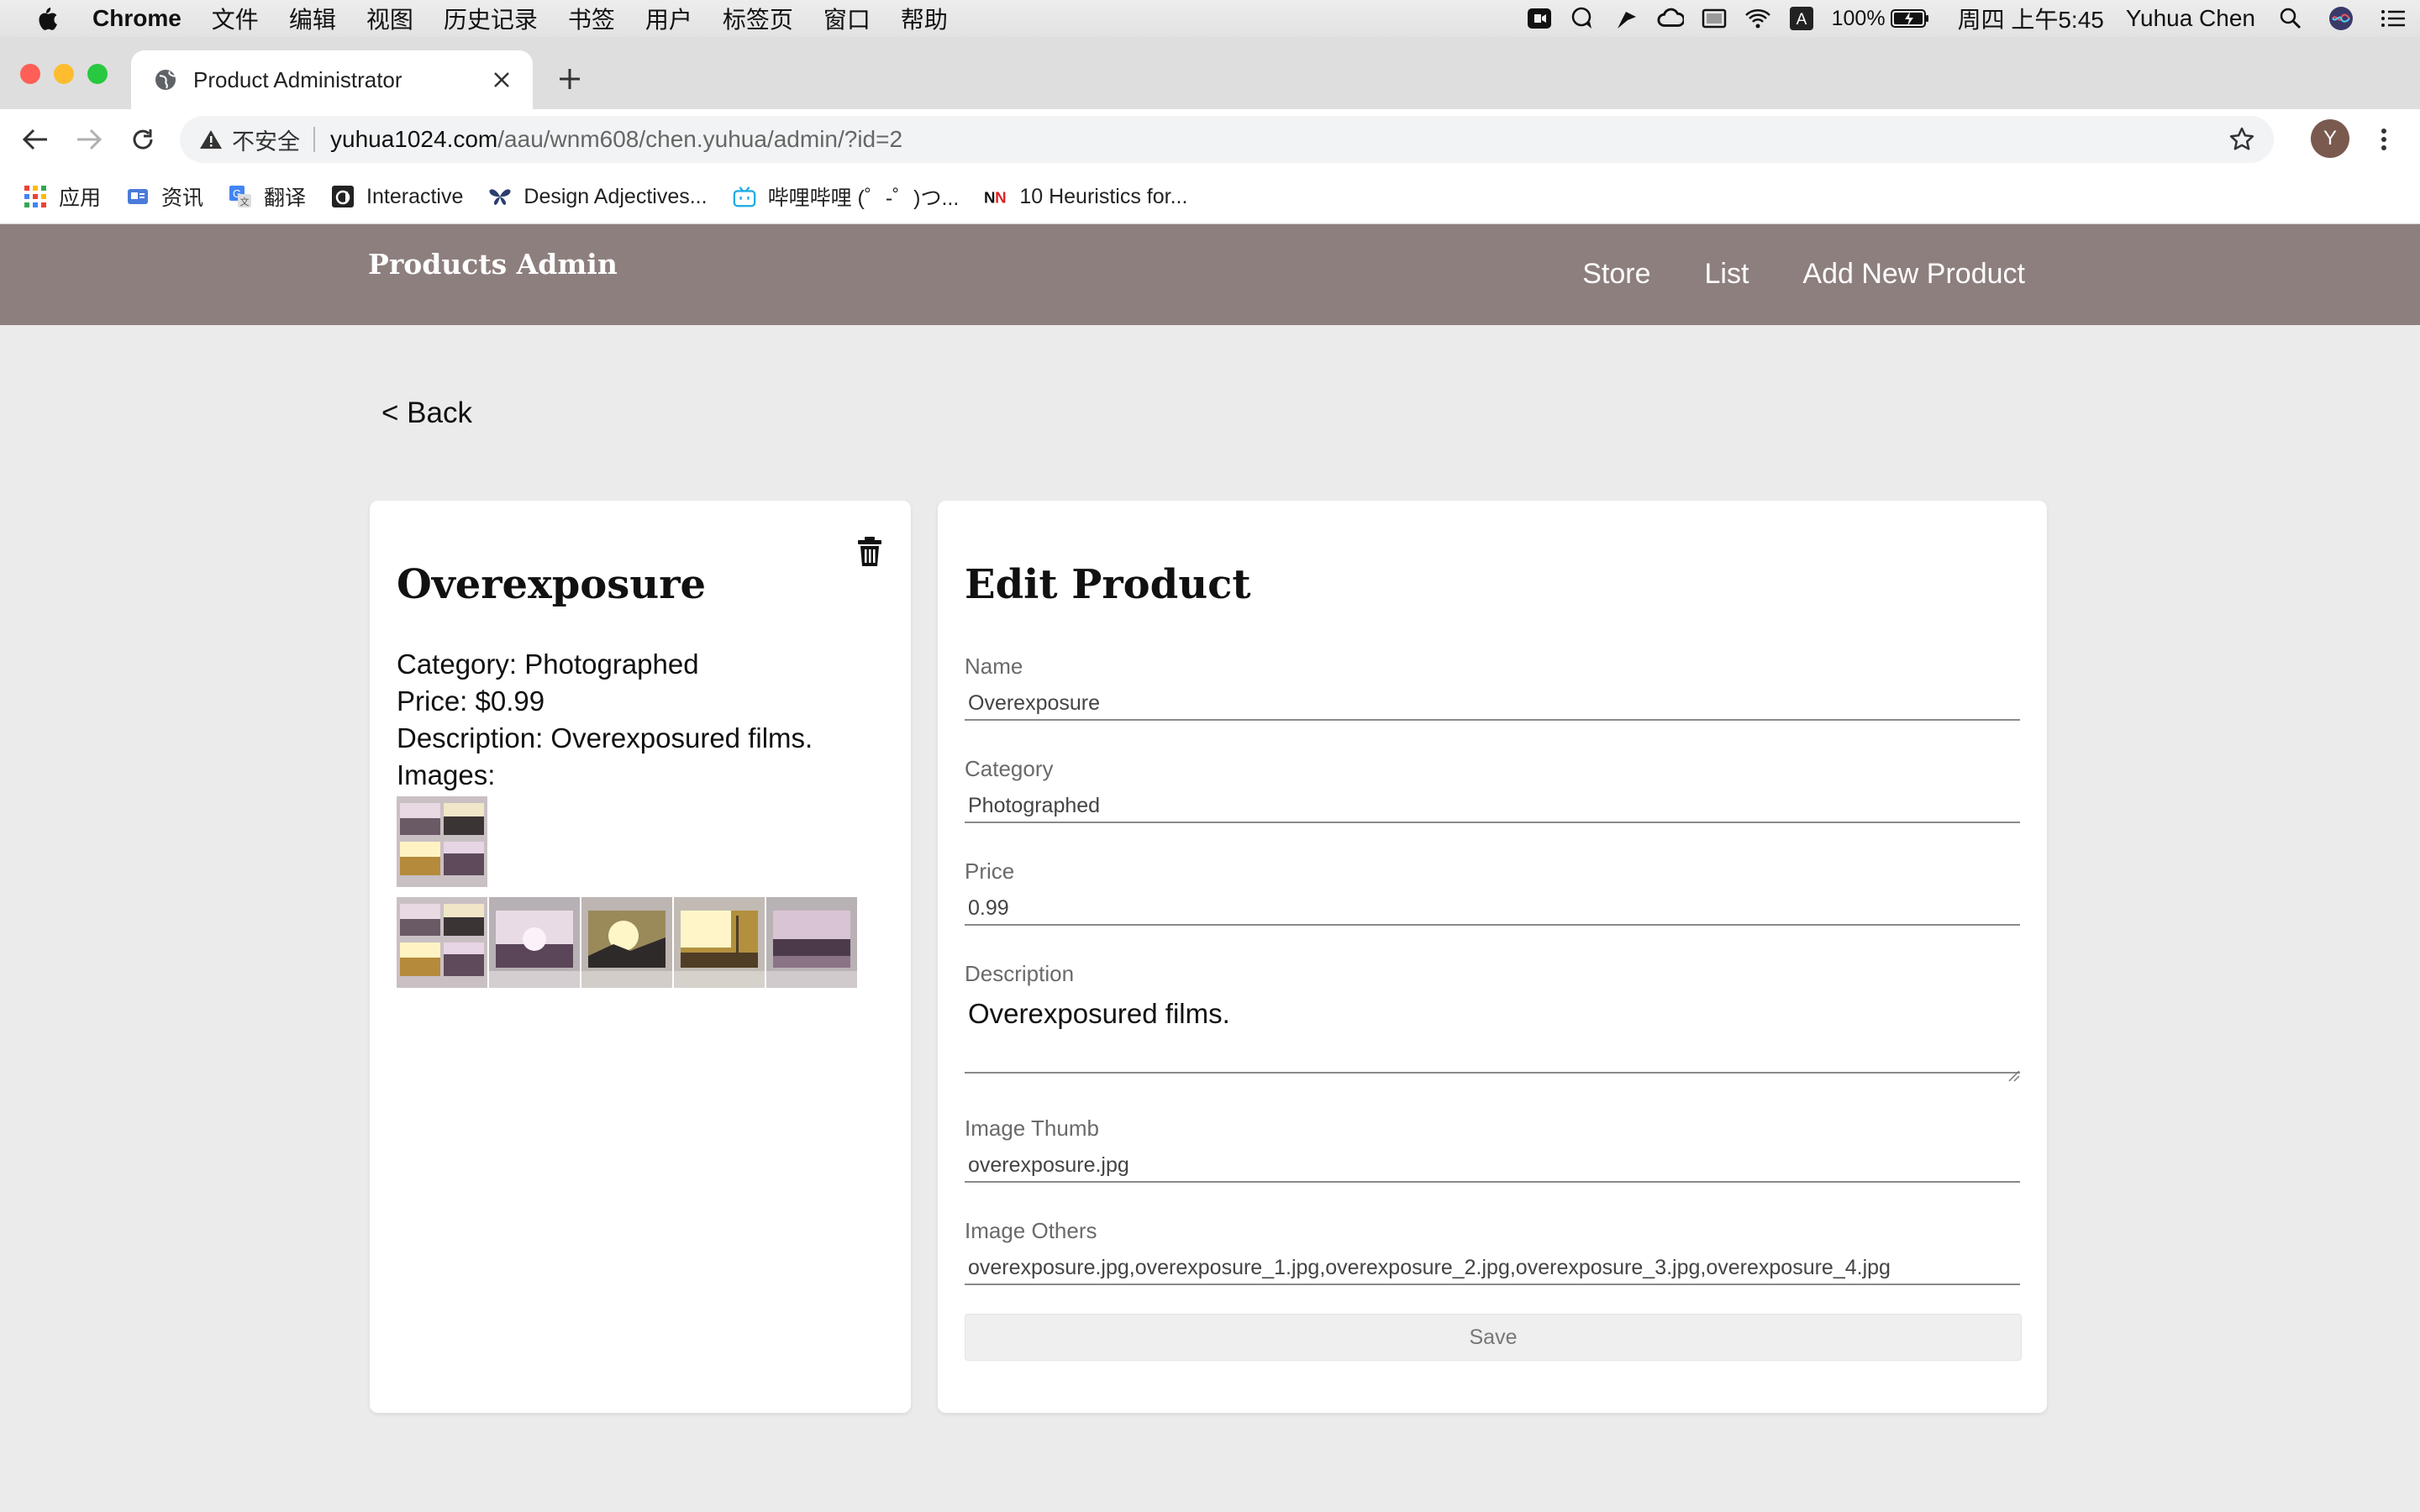 The width and height of the screenshot is (2420, 1512). Describe the element at coordinates (1910, 18) in the screenshot. I see `battery-icon` at that location.